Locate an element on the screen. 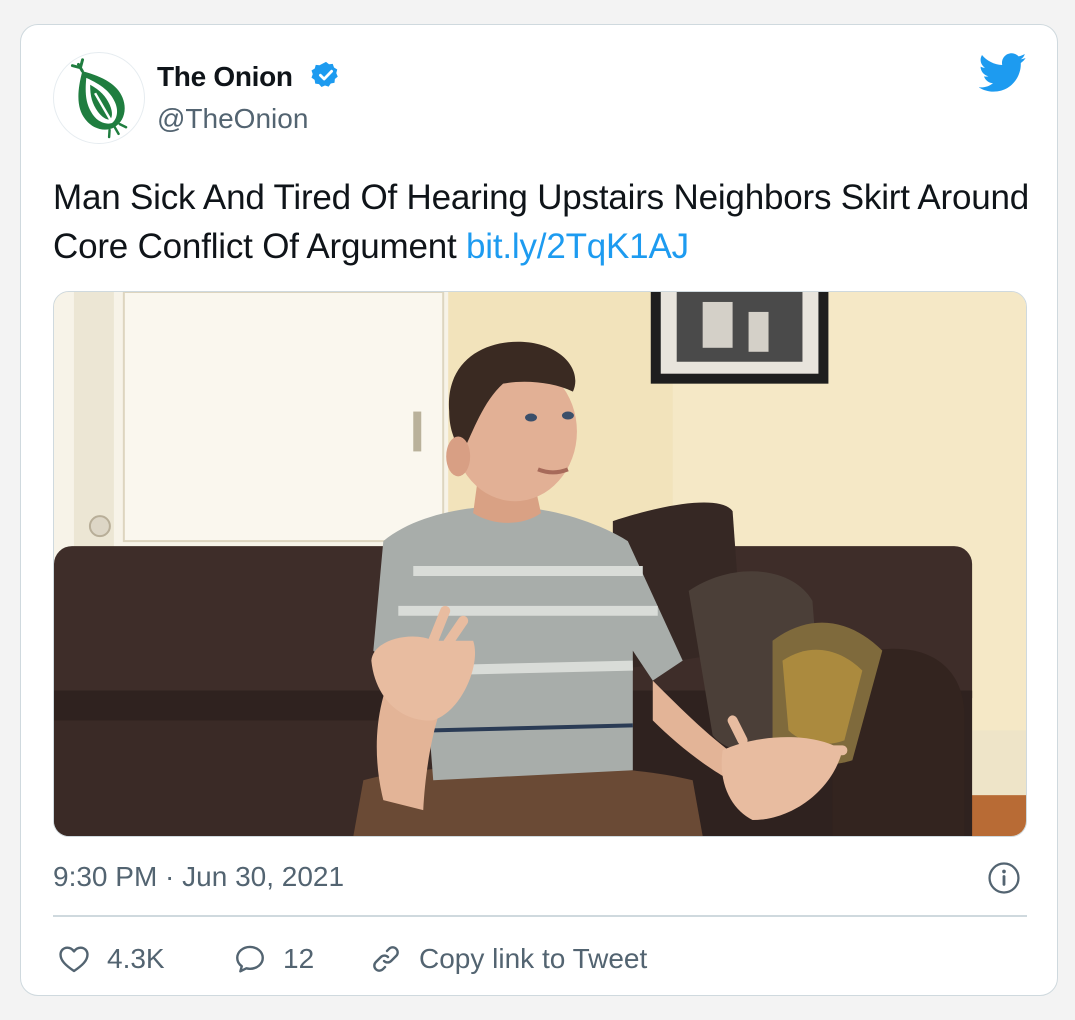 The width and height of the screenshot is (1075, 1020). twitter-bird-icon is located at coordinates (1003, 73).